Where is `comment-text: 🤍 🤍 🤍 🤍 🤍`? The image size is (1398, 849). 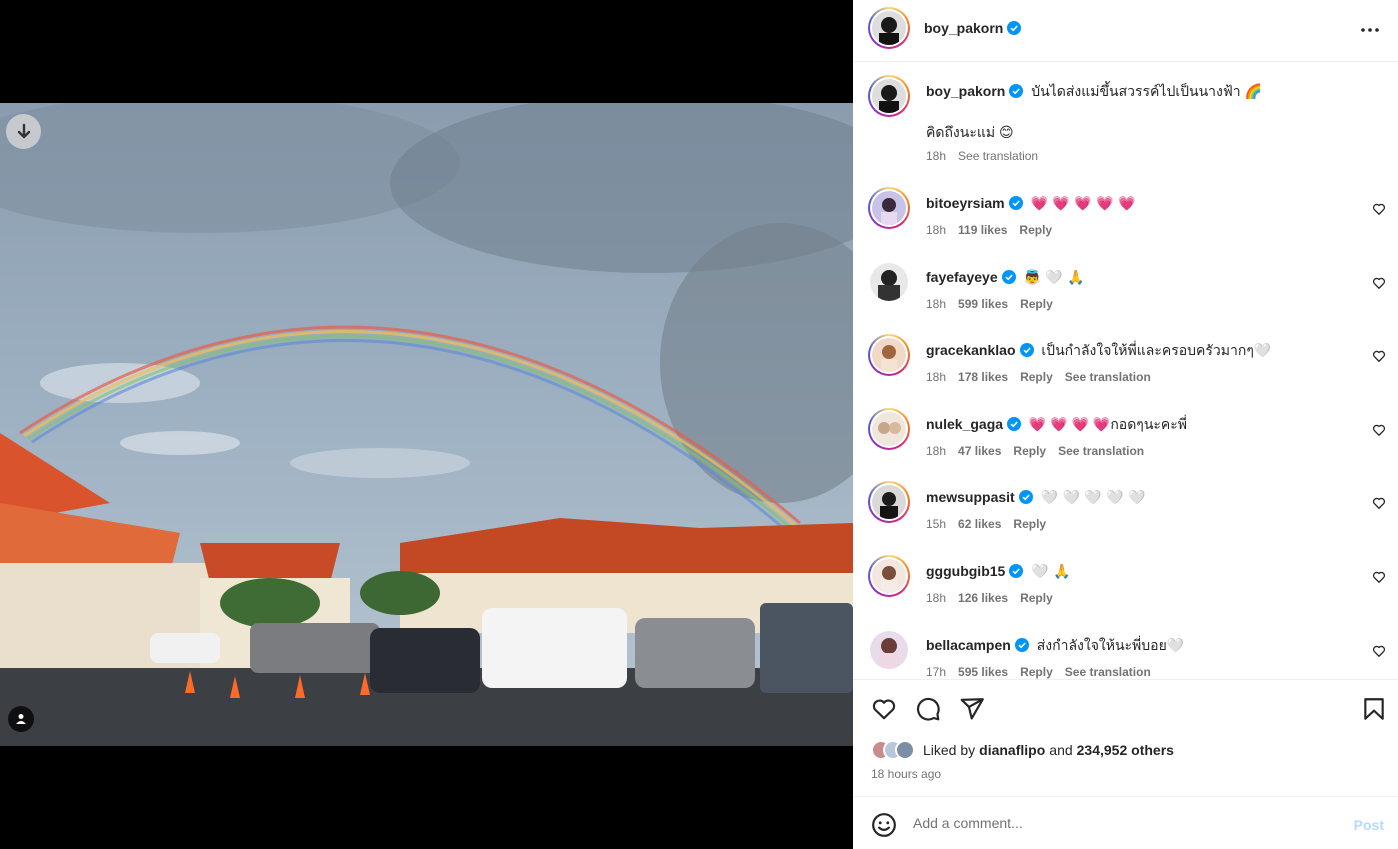
comment-text: 🤍 🤍 🤍 🤍 🤍 is located at coordinates (1093, 498).